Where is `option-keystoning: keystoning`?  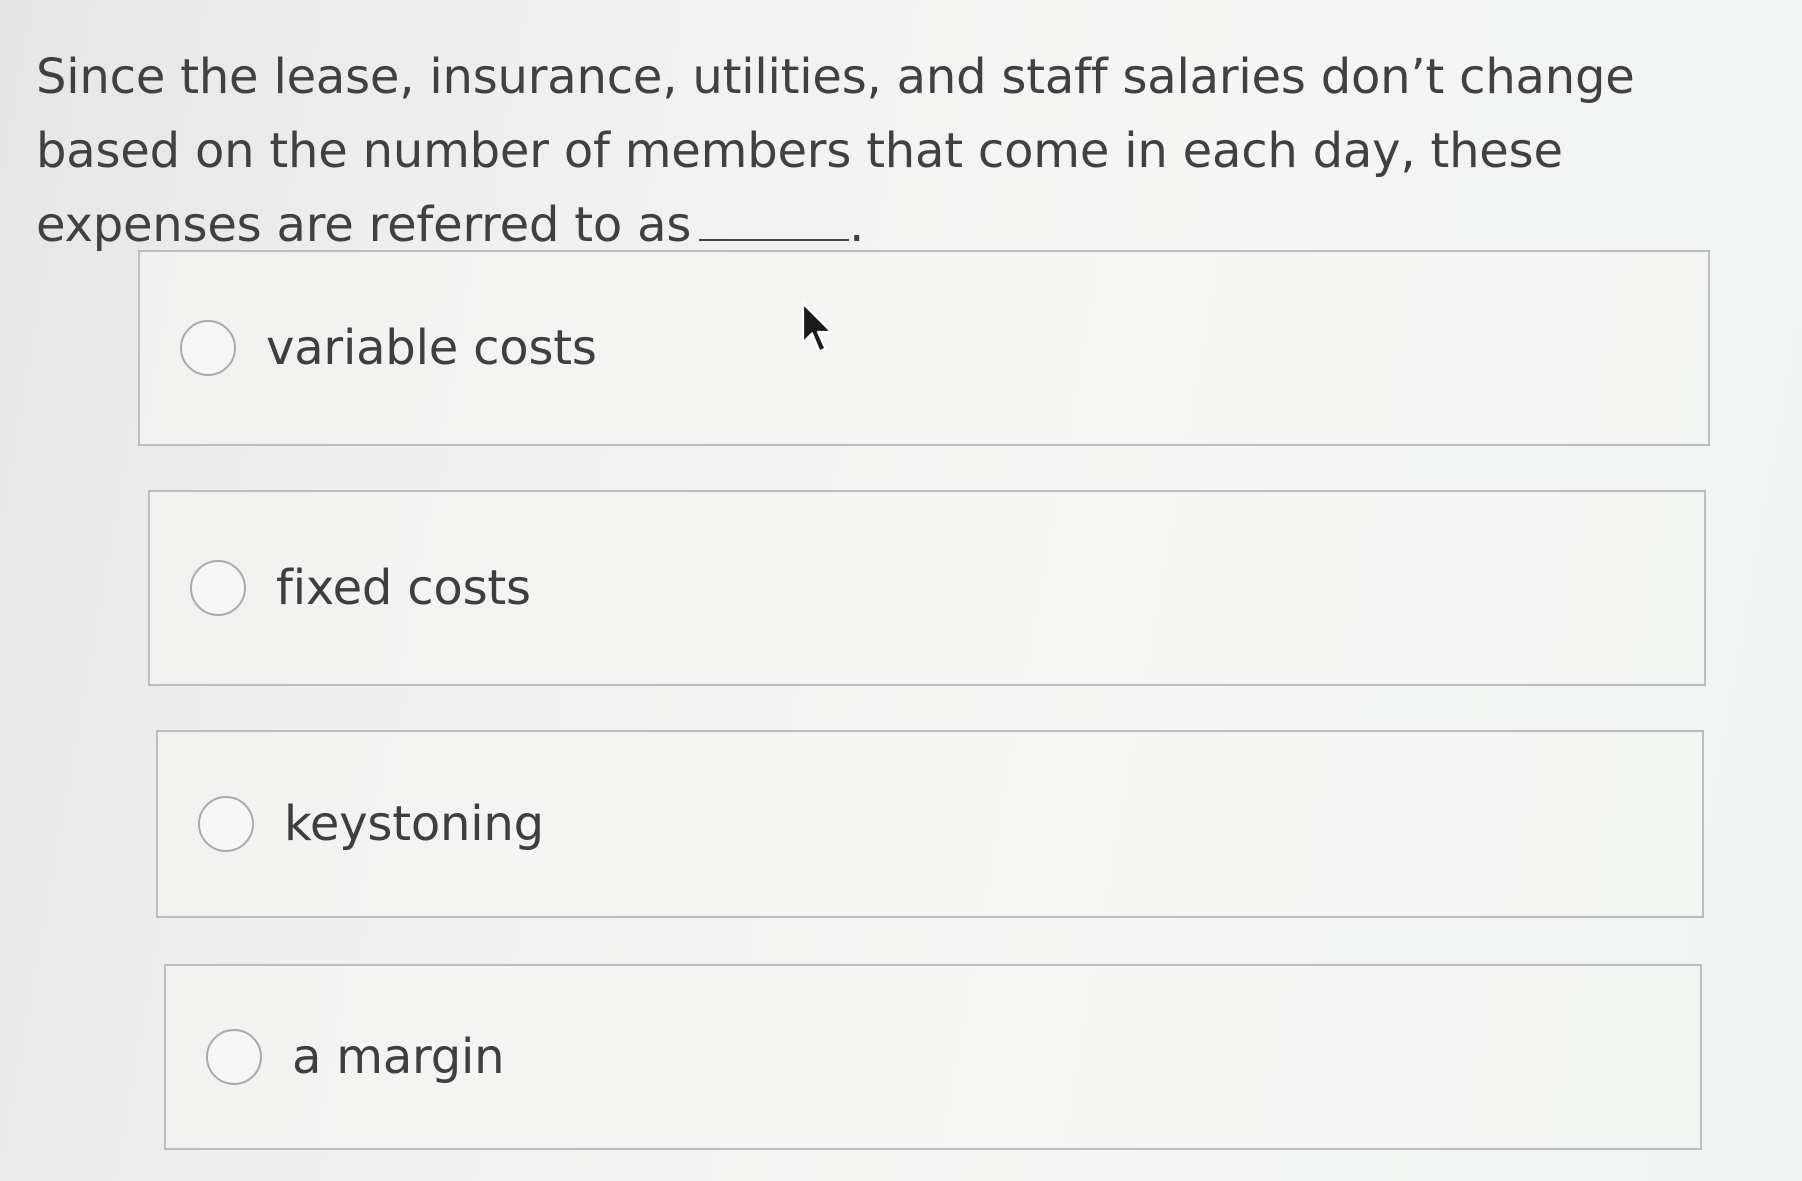 option-keystoning: keystoning is located at coordinates (930, 824).